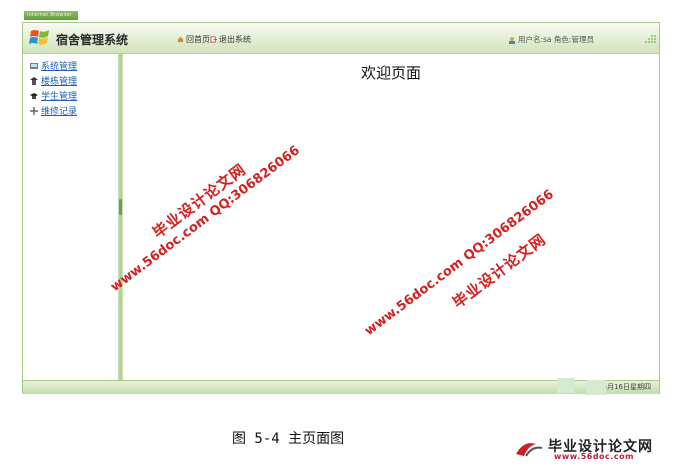  What do you see at coordinates (59, 82) in the screenshot?
I see `sidebar-item-label: 楼栋管理` at bounding box center [59, 82].